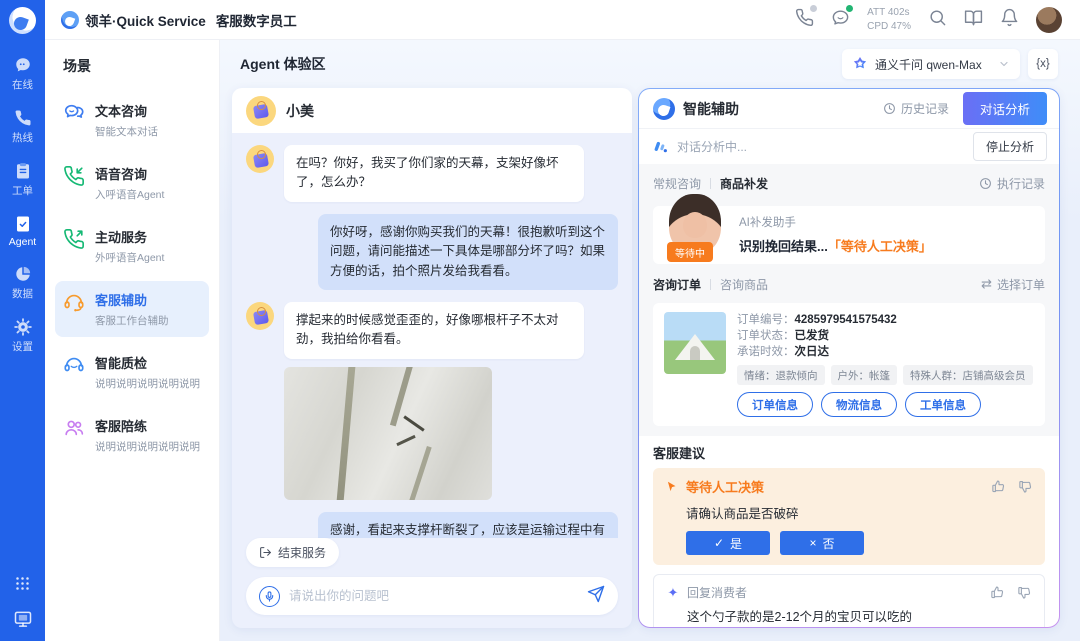 Image resolution: width=1080 pixels, height=641 pixels. Describe the element at coordinates (434, 330) in the screenshot. I see `customer-message: 撑起来的时候感觉歪歪的，好像哪根杆子不太对劲，我拍给你看看。` at that location.